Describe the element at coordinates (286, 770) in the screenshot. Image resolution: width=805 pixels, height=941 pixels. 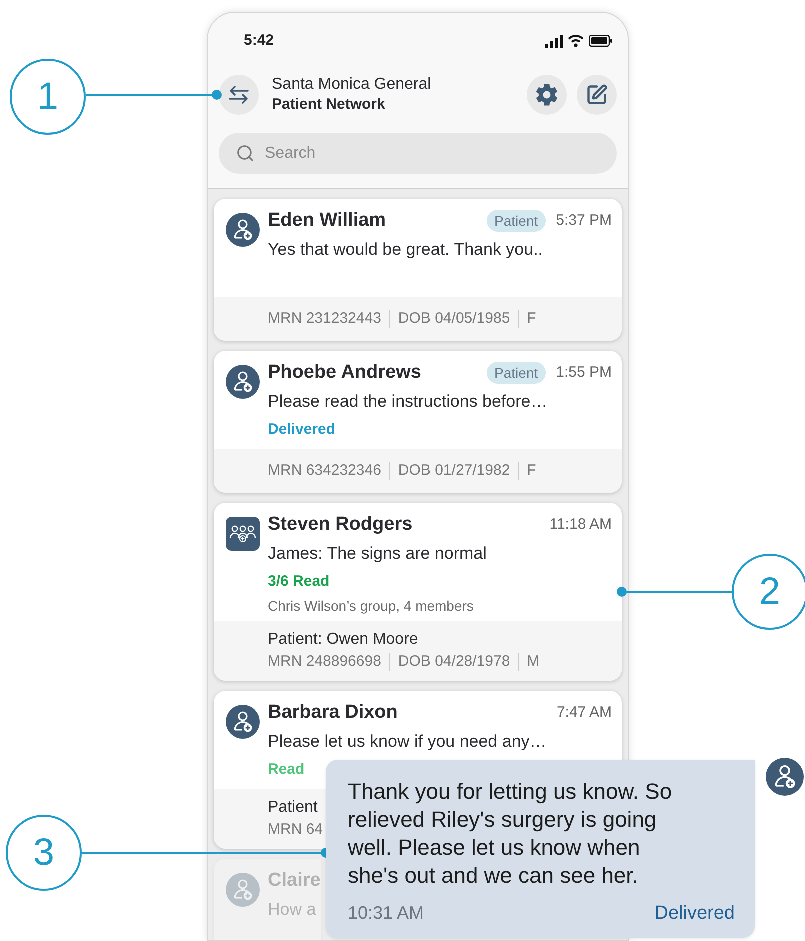
I see `message-status: Read` at that location.